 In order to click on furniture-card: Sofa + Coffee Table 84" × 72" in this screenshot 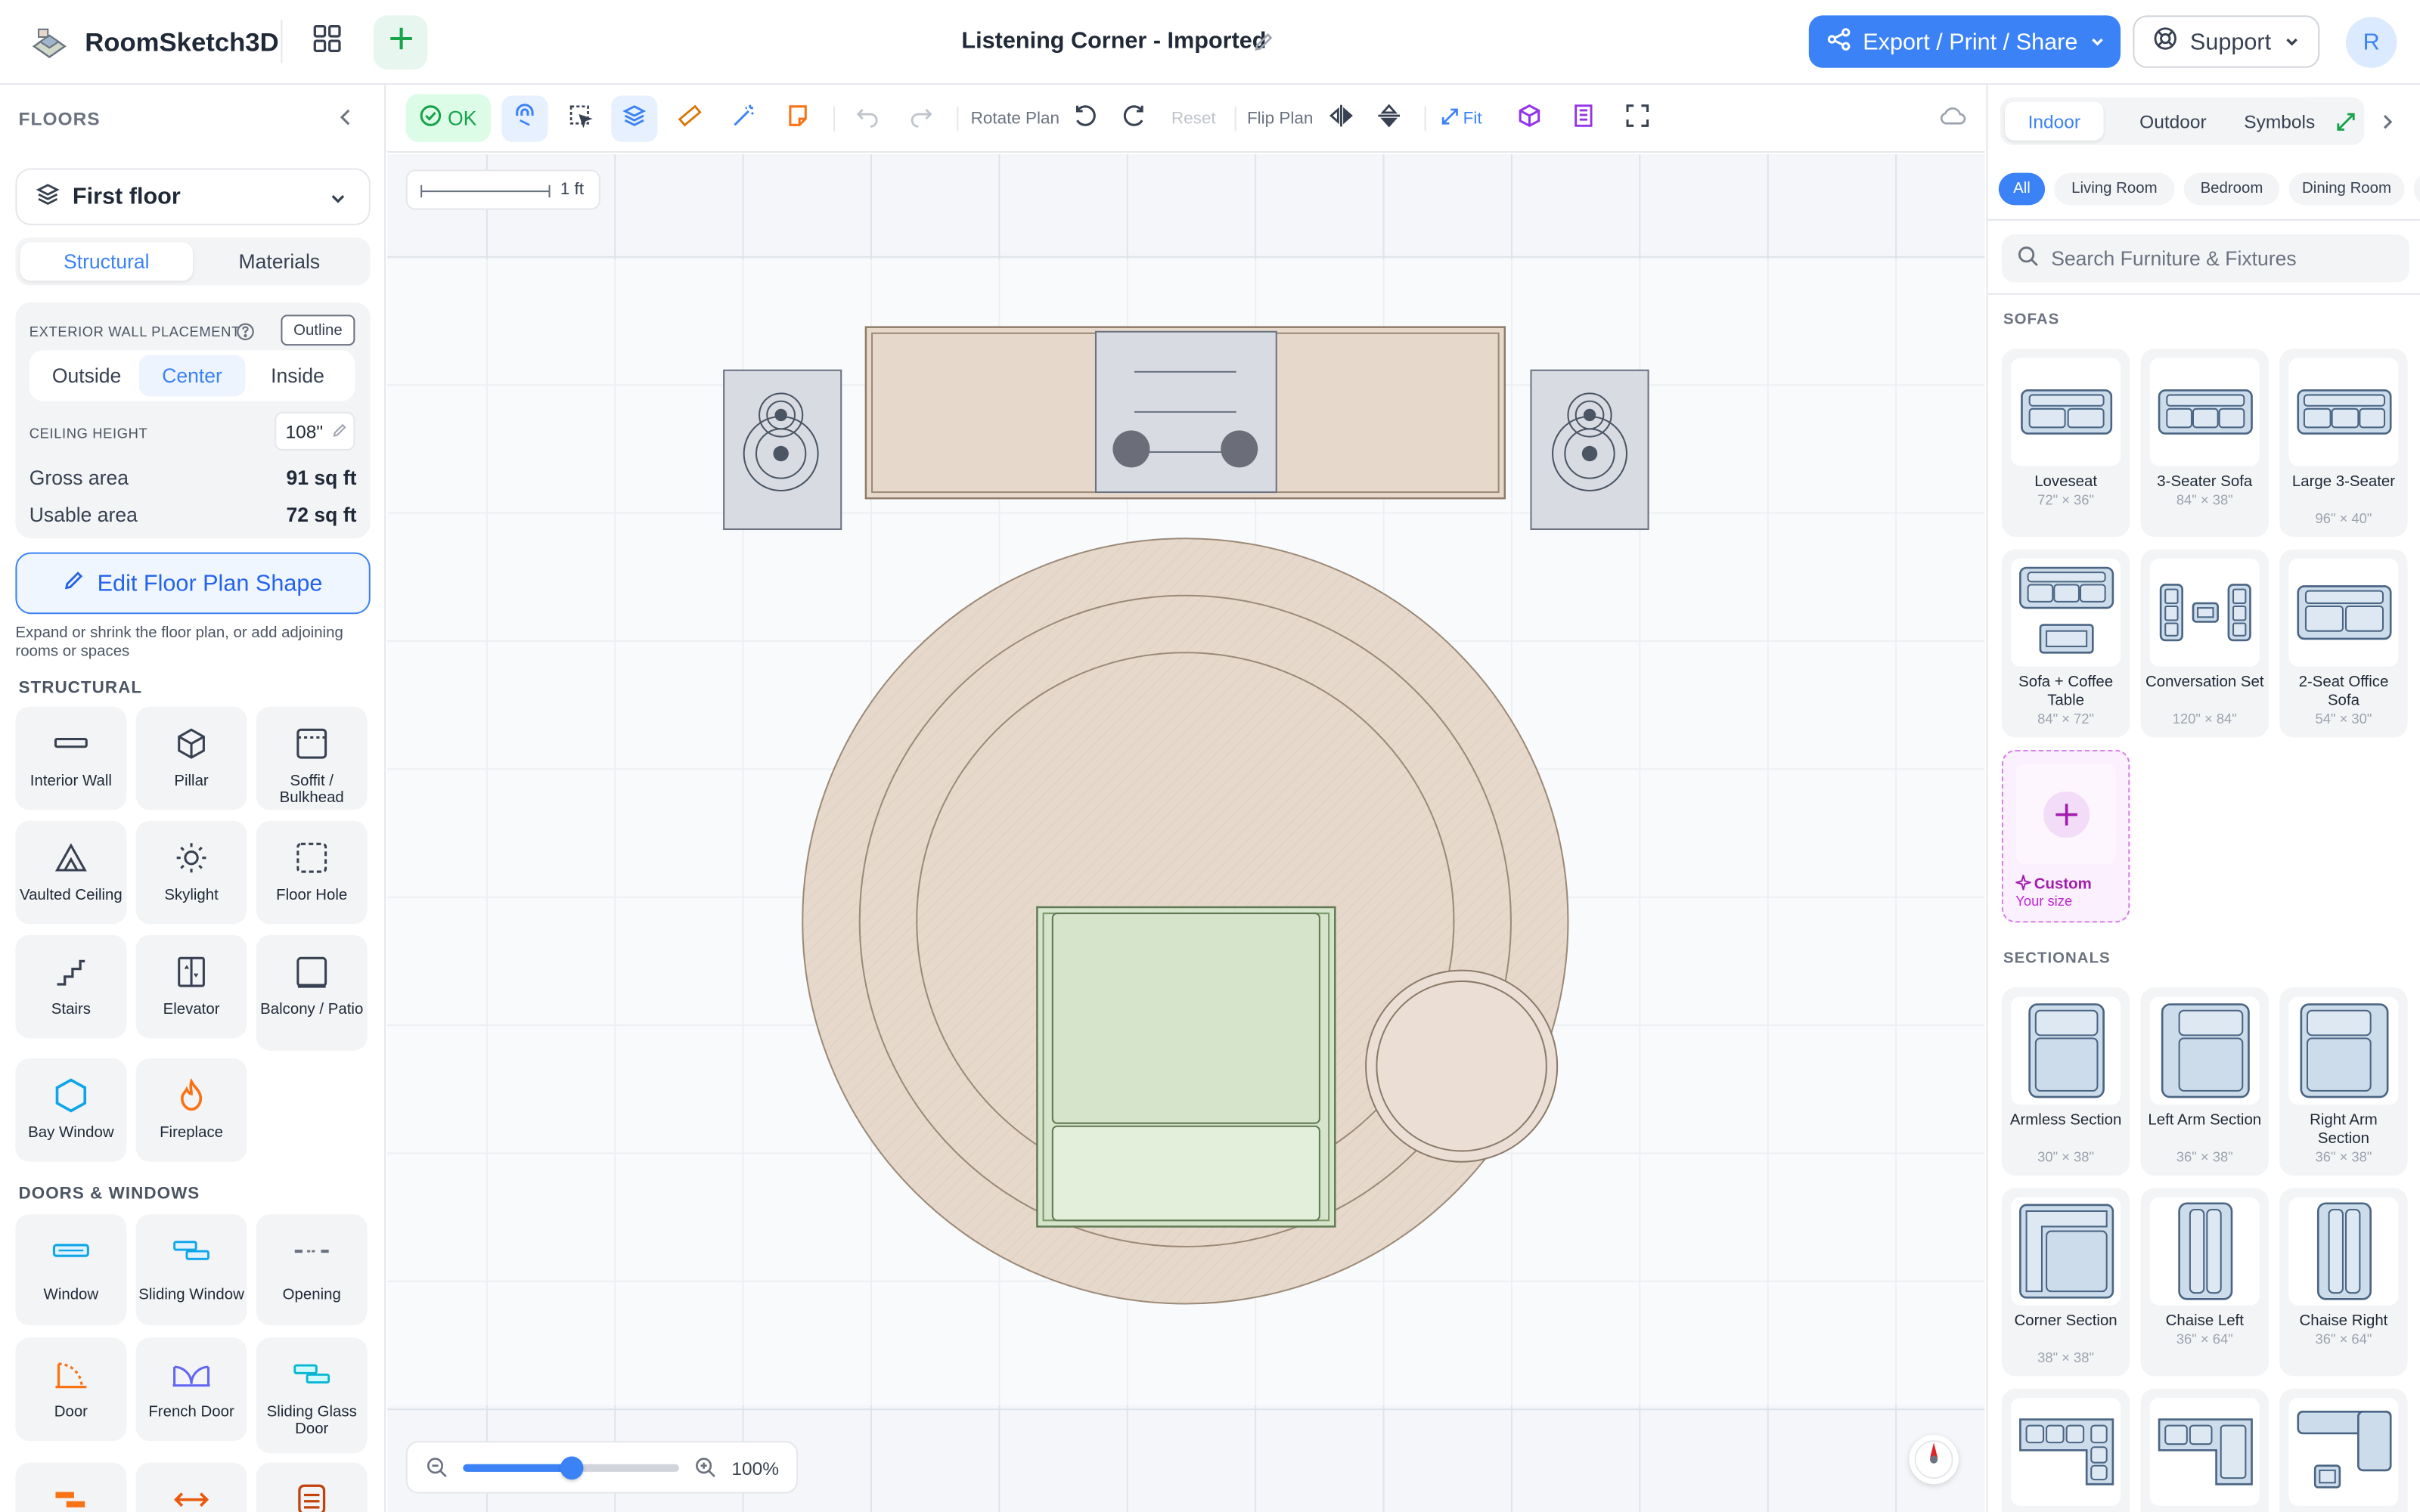, I will do `click(2065, 644)`.